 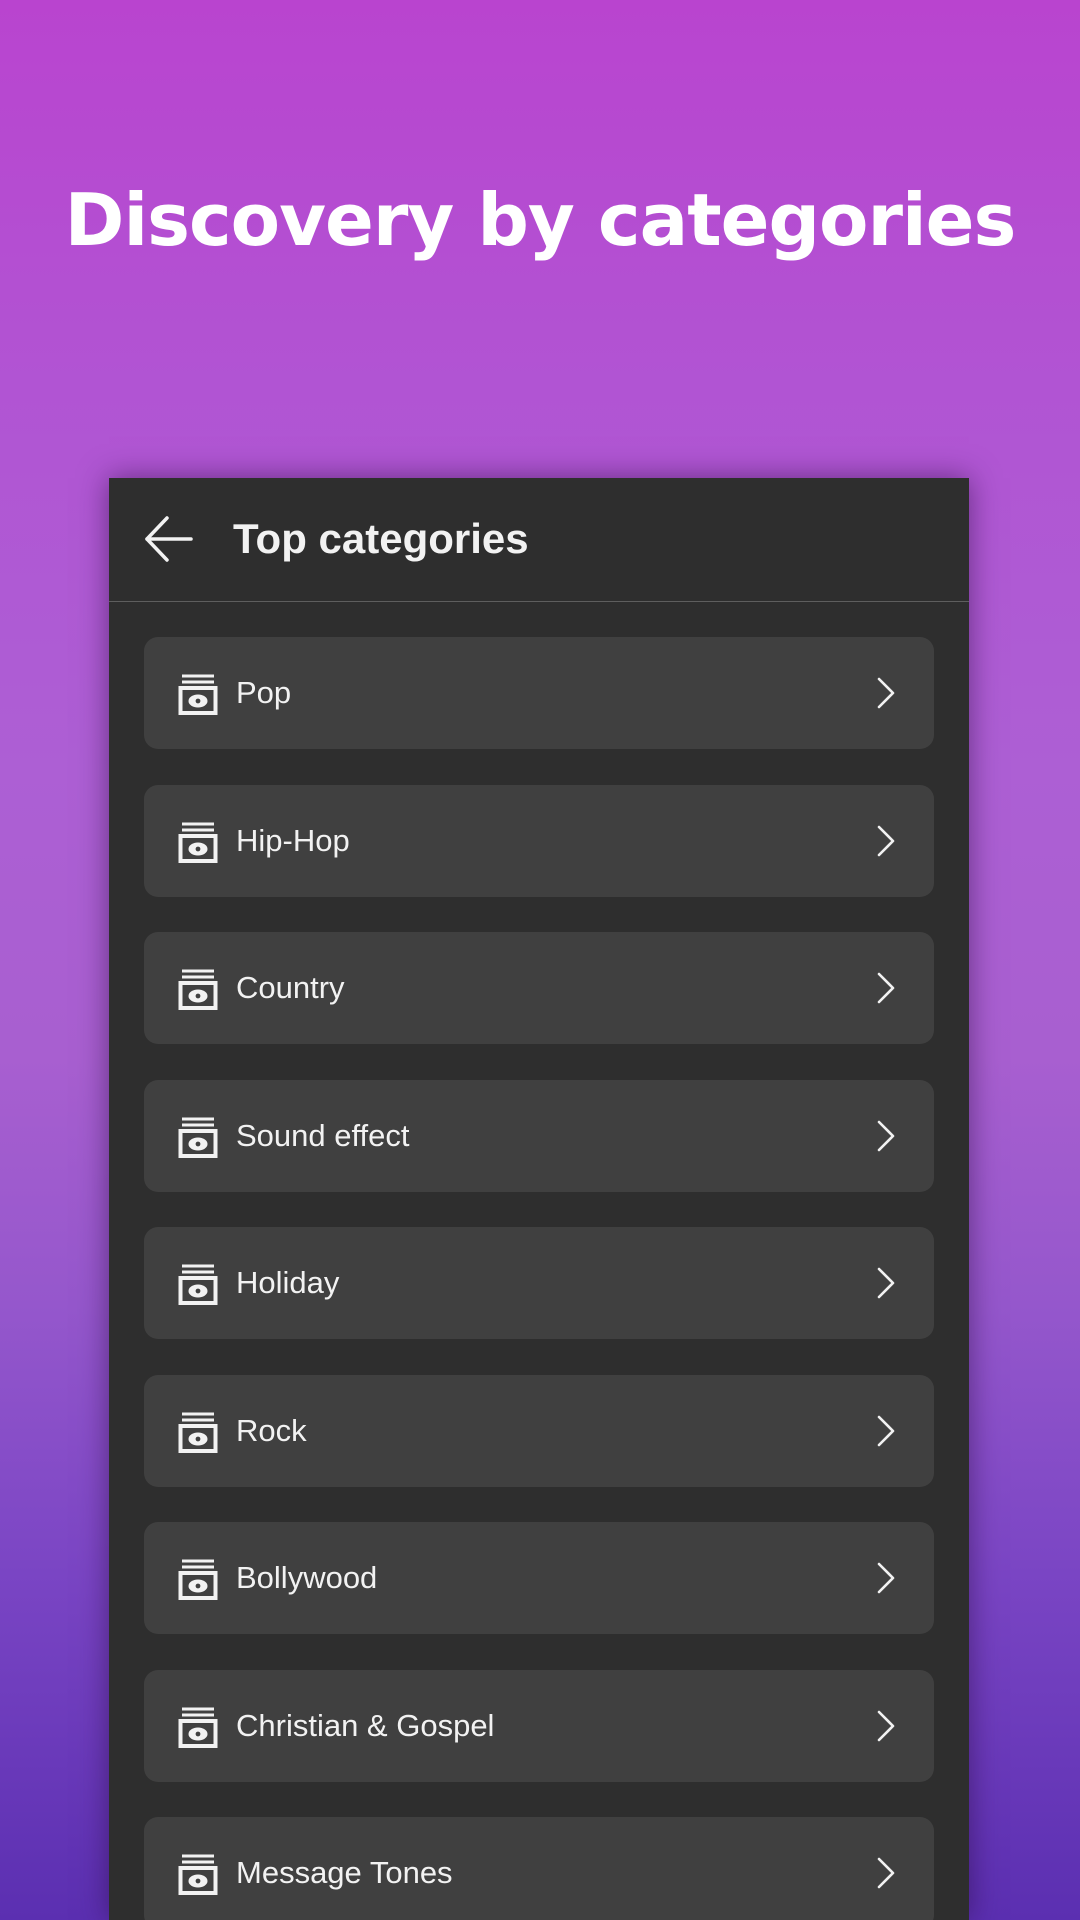 What do you see at coordinates (539, 988) in the screenshot?
I see `category-item-country: Country` at bounding box center [539, 988].